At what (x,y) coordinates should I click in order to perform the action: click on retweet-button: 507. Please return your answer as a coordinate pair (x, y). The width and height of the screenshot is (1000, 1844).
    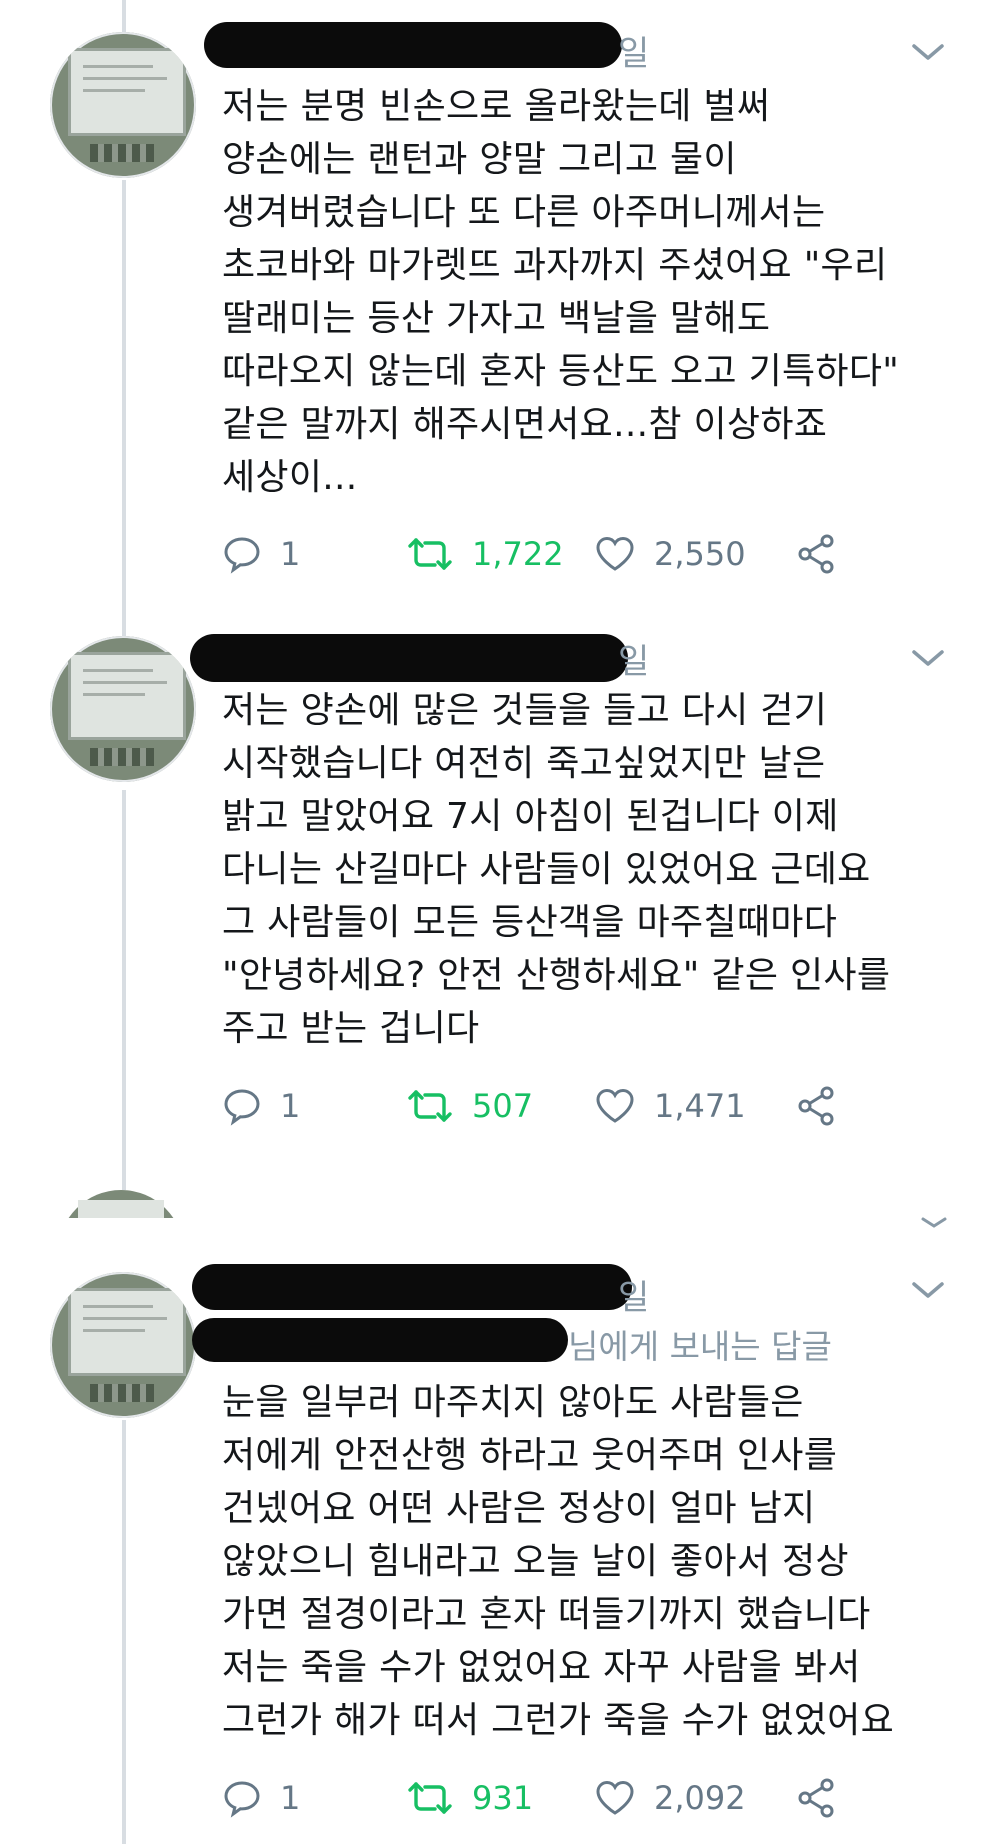
    Looking at the image, I should click on (469, 1106).